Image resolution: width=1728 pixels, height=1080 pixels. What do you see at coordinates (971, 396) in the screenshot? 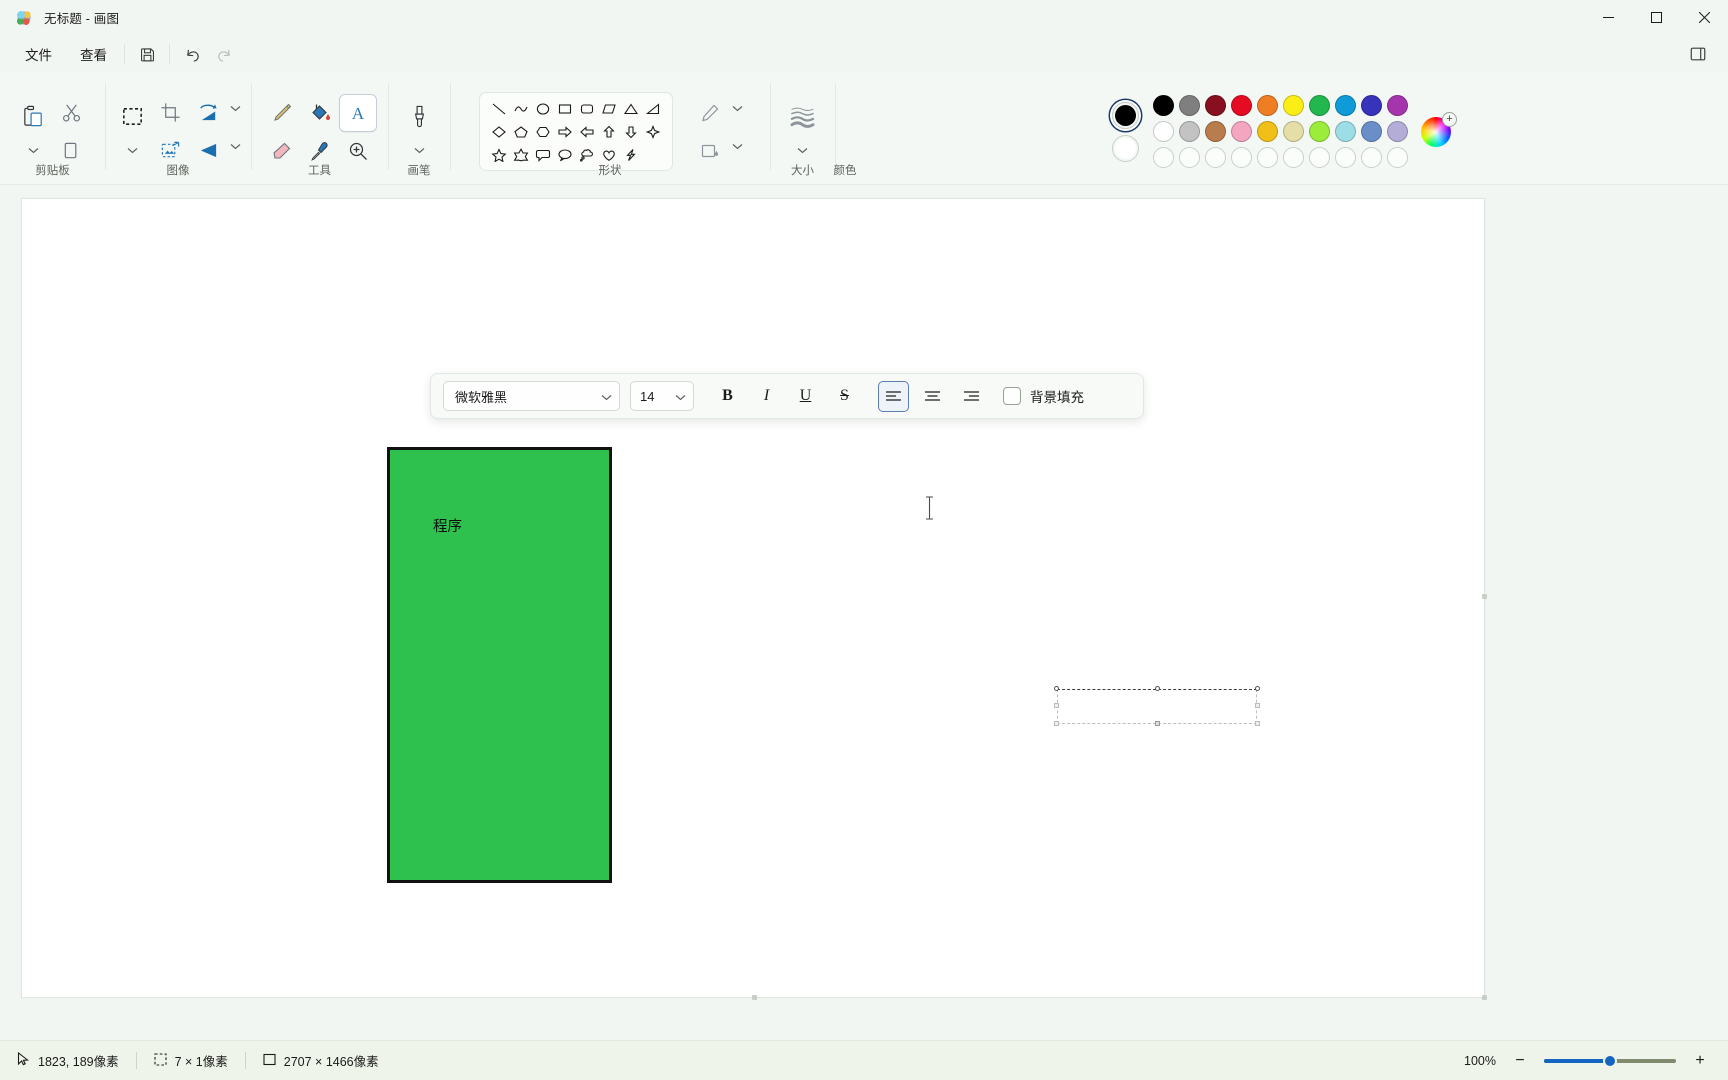
I see `align-right-button` at bounding box center [971, 396].